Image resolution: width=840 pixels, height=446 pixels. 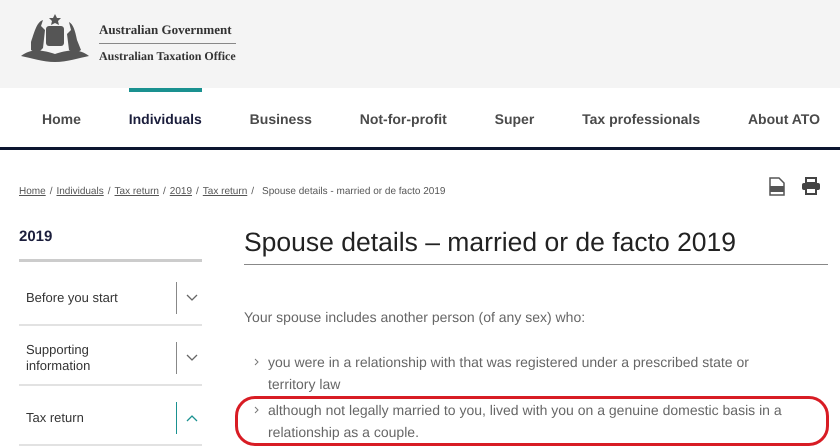 I want to click on print-icon, so click(x=811, y=186).